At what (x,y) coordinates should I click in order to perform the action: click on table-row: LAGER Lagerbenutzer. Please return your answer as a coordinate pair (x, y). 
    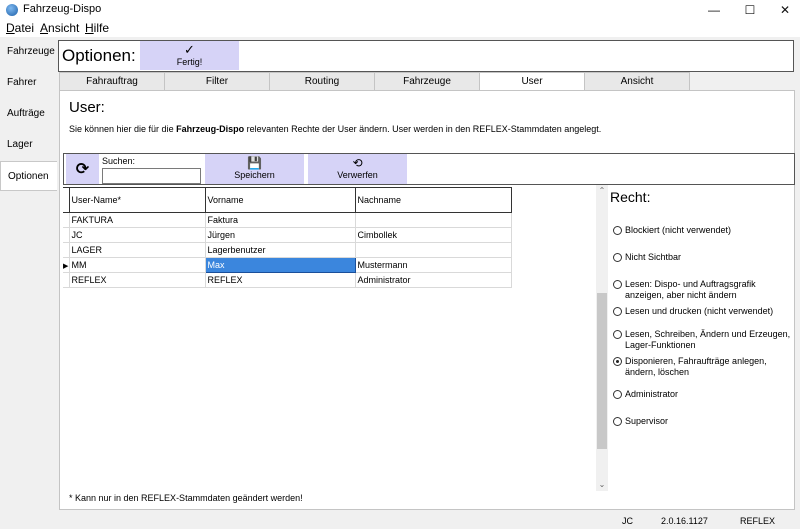
    Looking at the image, I should click on (287, 250).